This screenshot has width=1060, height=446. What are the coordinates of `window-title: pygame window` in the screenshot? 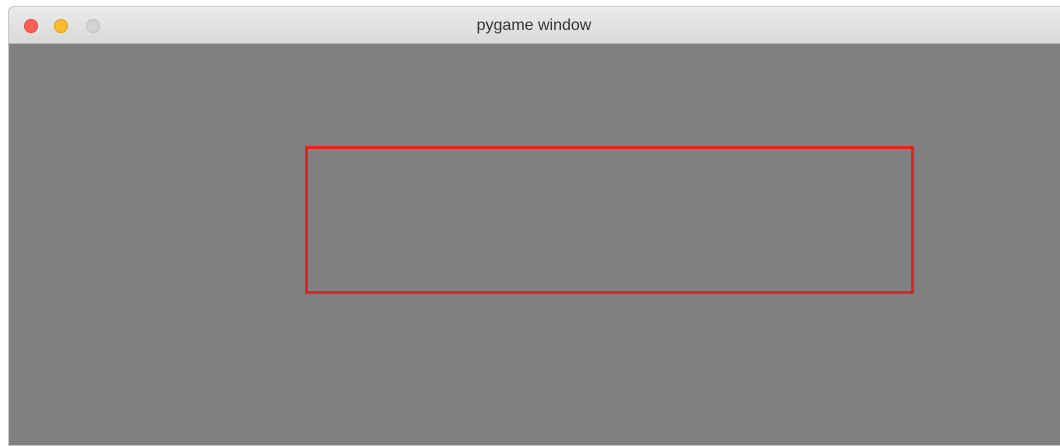 It's located at (534, 25).